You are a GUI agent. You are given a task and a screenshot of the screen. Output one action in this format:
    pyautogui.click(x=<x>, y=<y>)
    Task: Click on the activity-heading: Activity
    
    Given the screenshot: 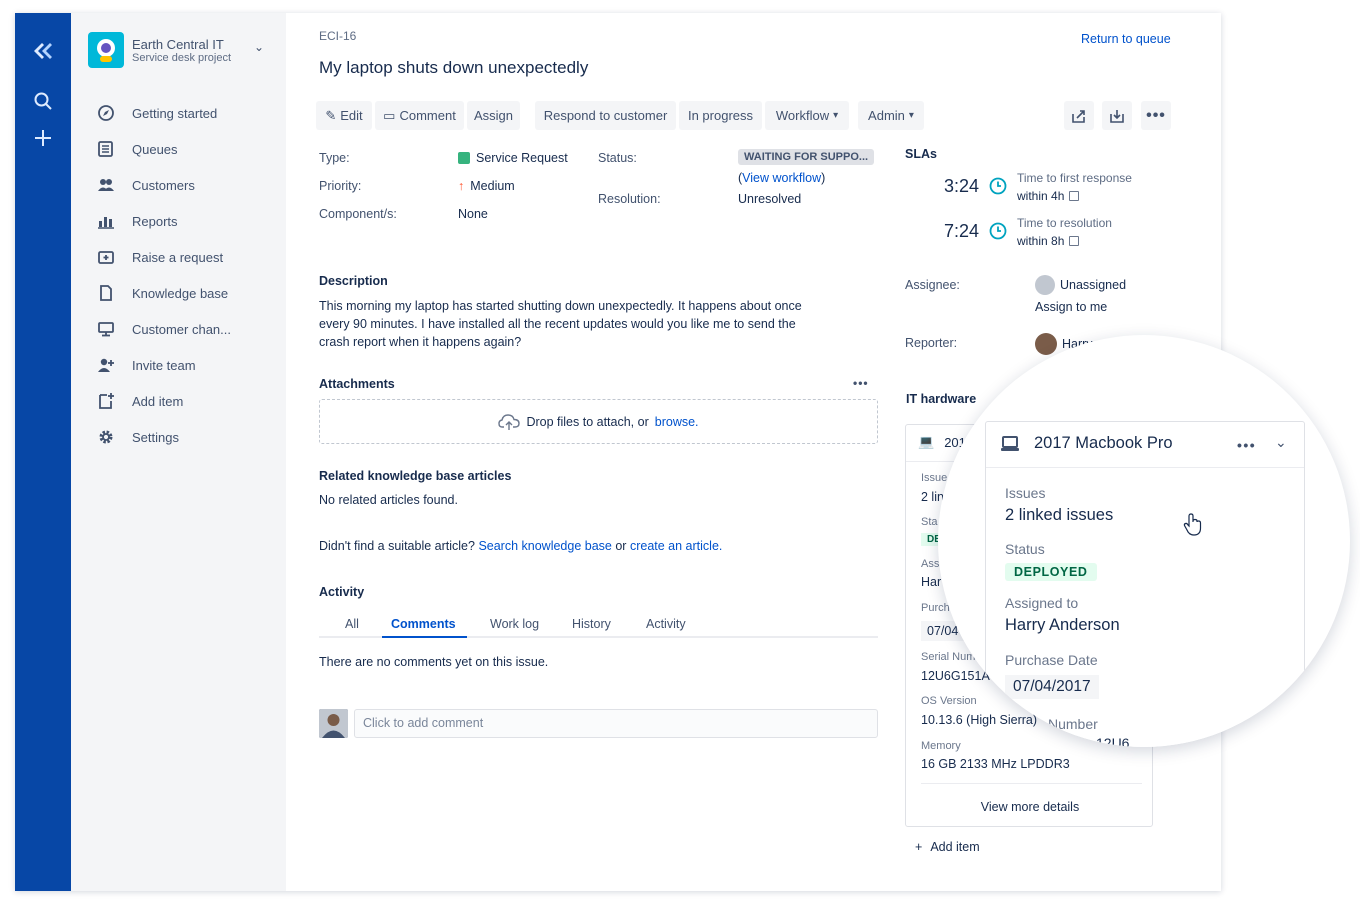 What is the action you would take?
    pyautogui.click(x=342, y=592)
    